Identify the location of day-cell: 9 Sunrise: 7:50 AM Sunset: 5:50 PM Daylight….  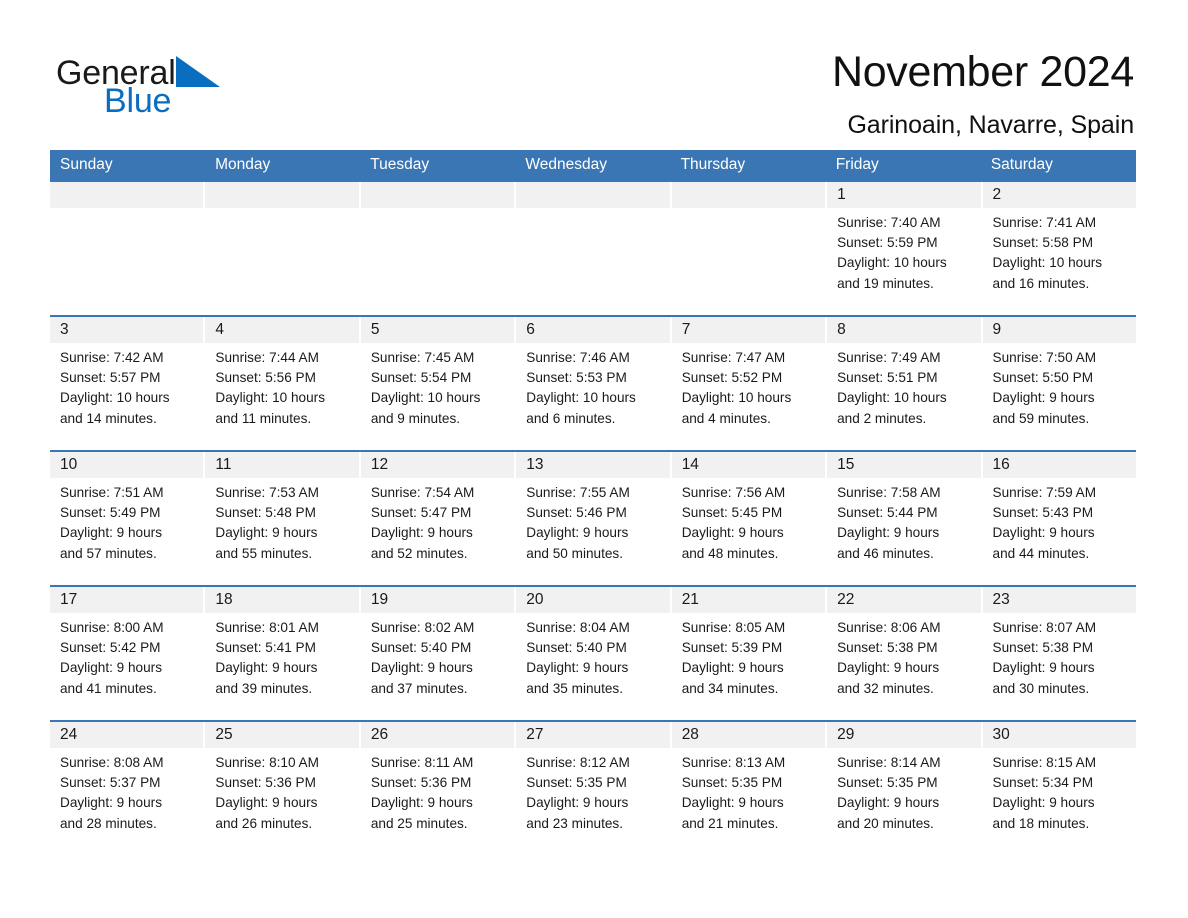
(1059, 383).